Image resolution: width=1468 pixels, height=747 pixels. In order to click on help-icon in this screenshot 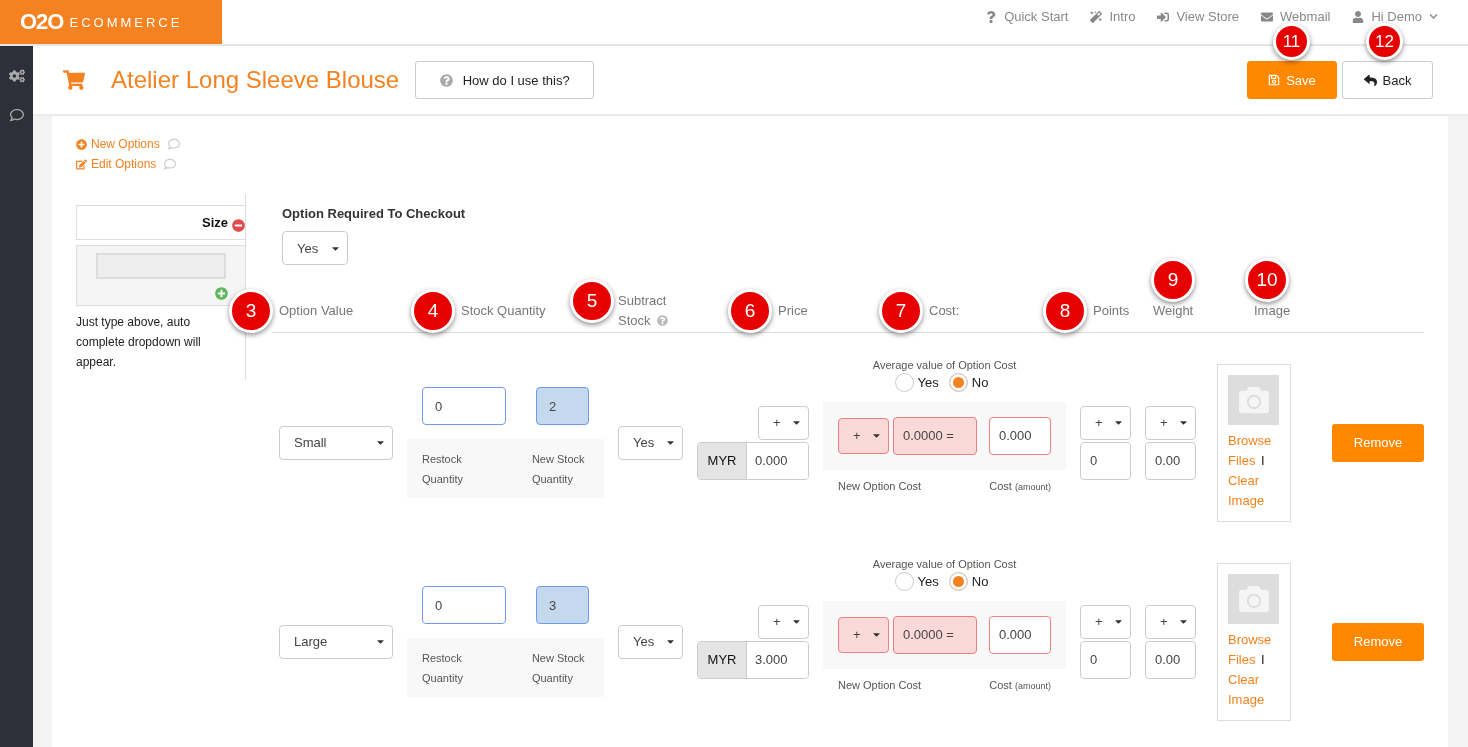, I will do `click(446, 80)`.